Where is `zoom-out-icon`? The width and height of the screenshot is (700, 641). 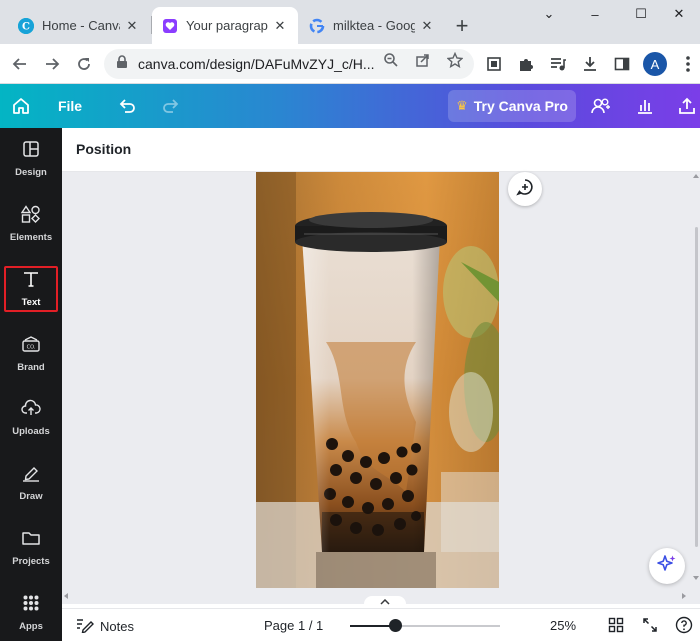 zoom-out-icon is located at coordinates (391, 60).